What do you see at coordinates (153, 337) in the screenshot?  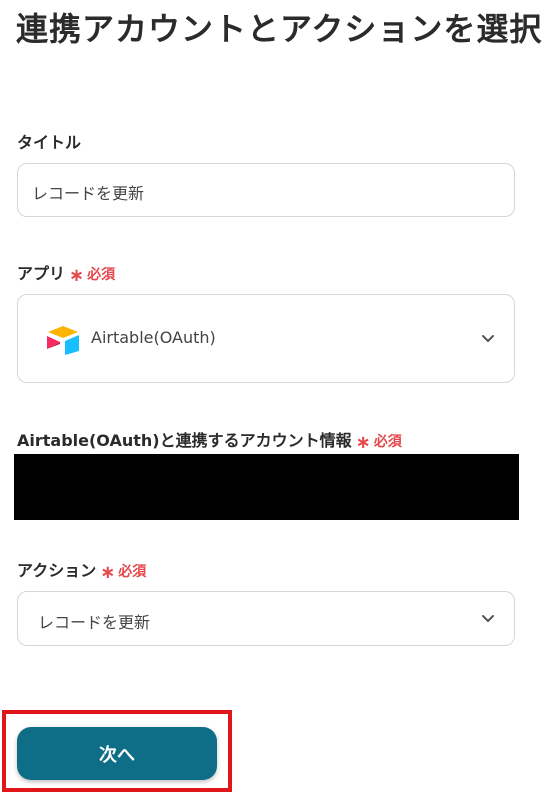 I see `app-select-value: Airtable(OAuth)` at bounding box center [153, 337].